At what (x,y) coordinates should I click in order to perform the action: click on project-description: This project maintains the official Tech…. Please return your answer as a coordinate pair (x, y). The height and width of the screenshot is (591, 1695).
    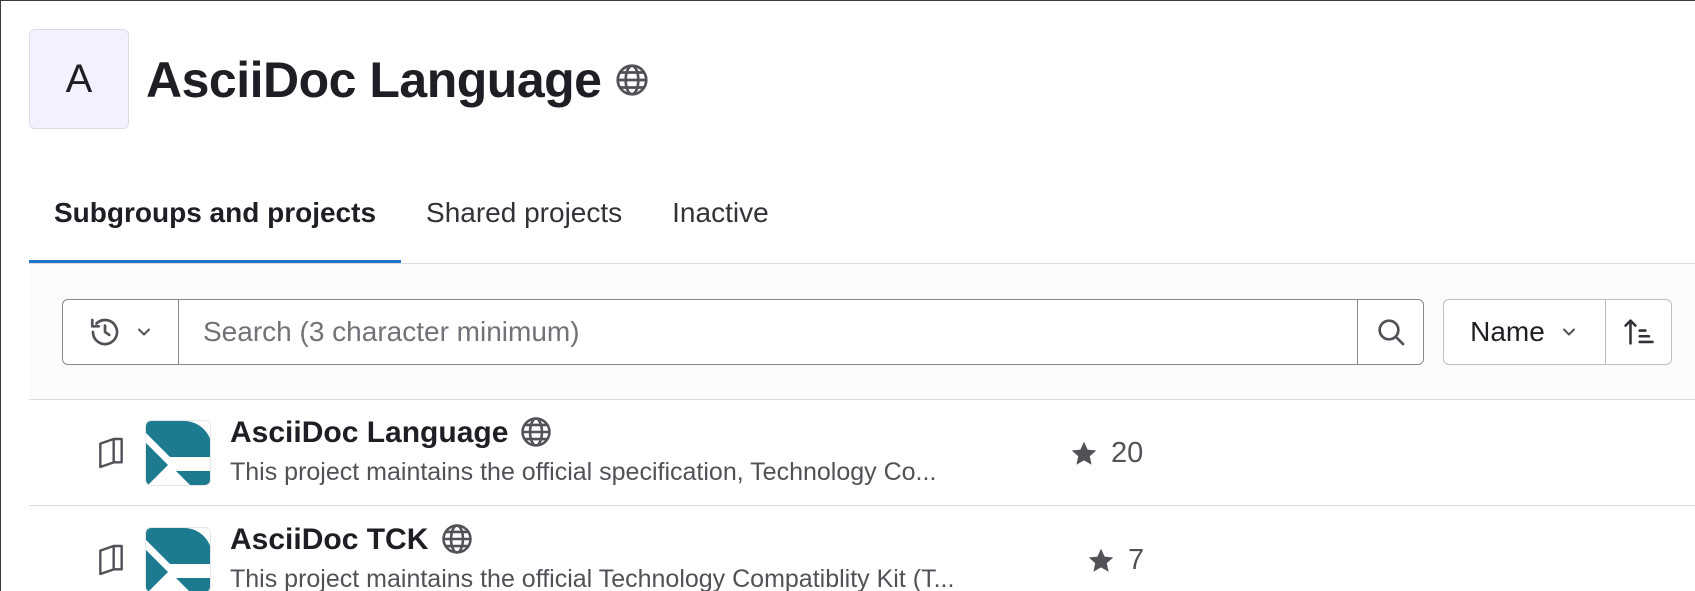
    Looking at the image, I should click on (592, 578).